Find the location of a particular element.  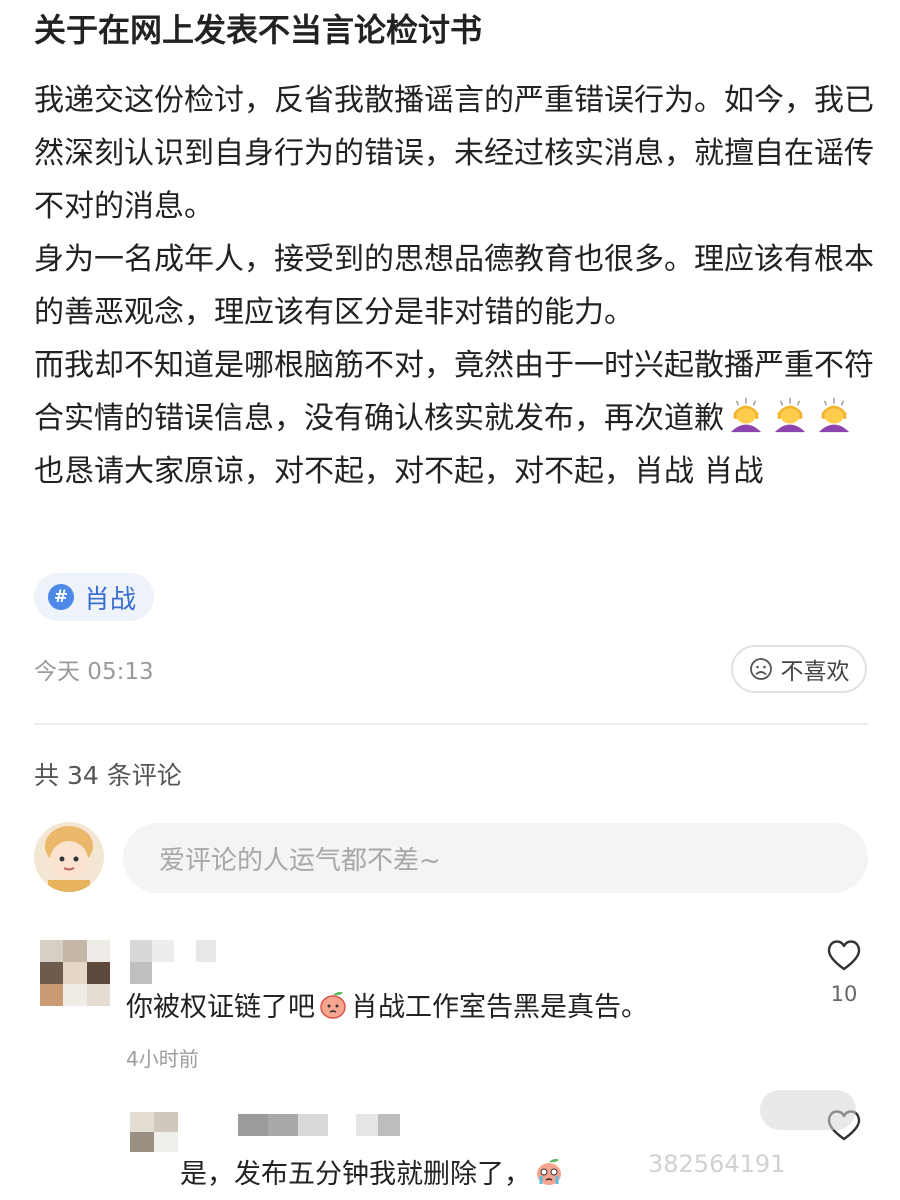

dislike-button: 不喜欢 is located at coordinates (799, 669).